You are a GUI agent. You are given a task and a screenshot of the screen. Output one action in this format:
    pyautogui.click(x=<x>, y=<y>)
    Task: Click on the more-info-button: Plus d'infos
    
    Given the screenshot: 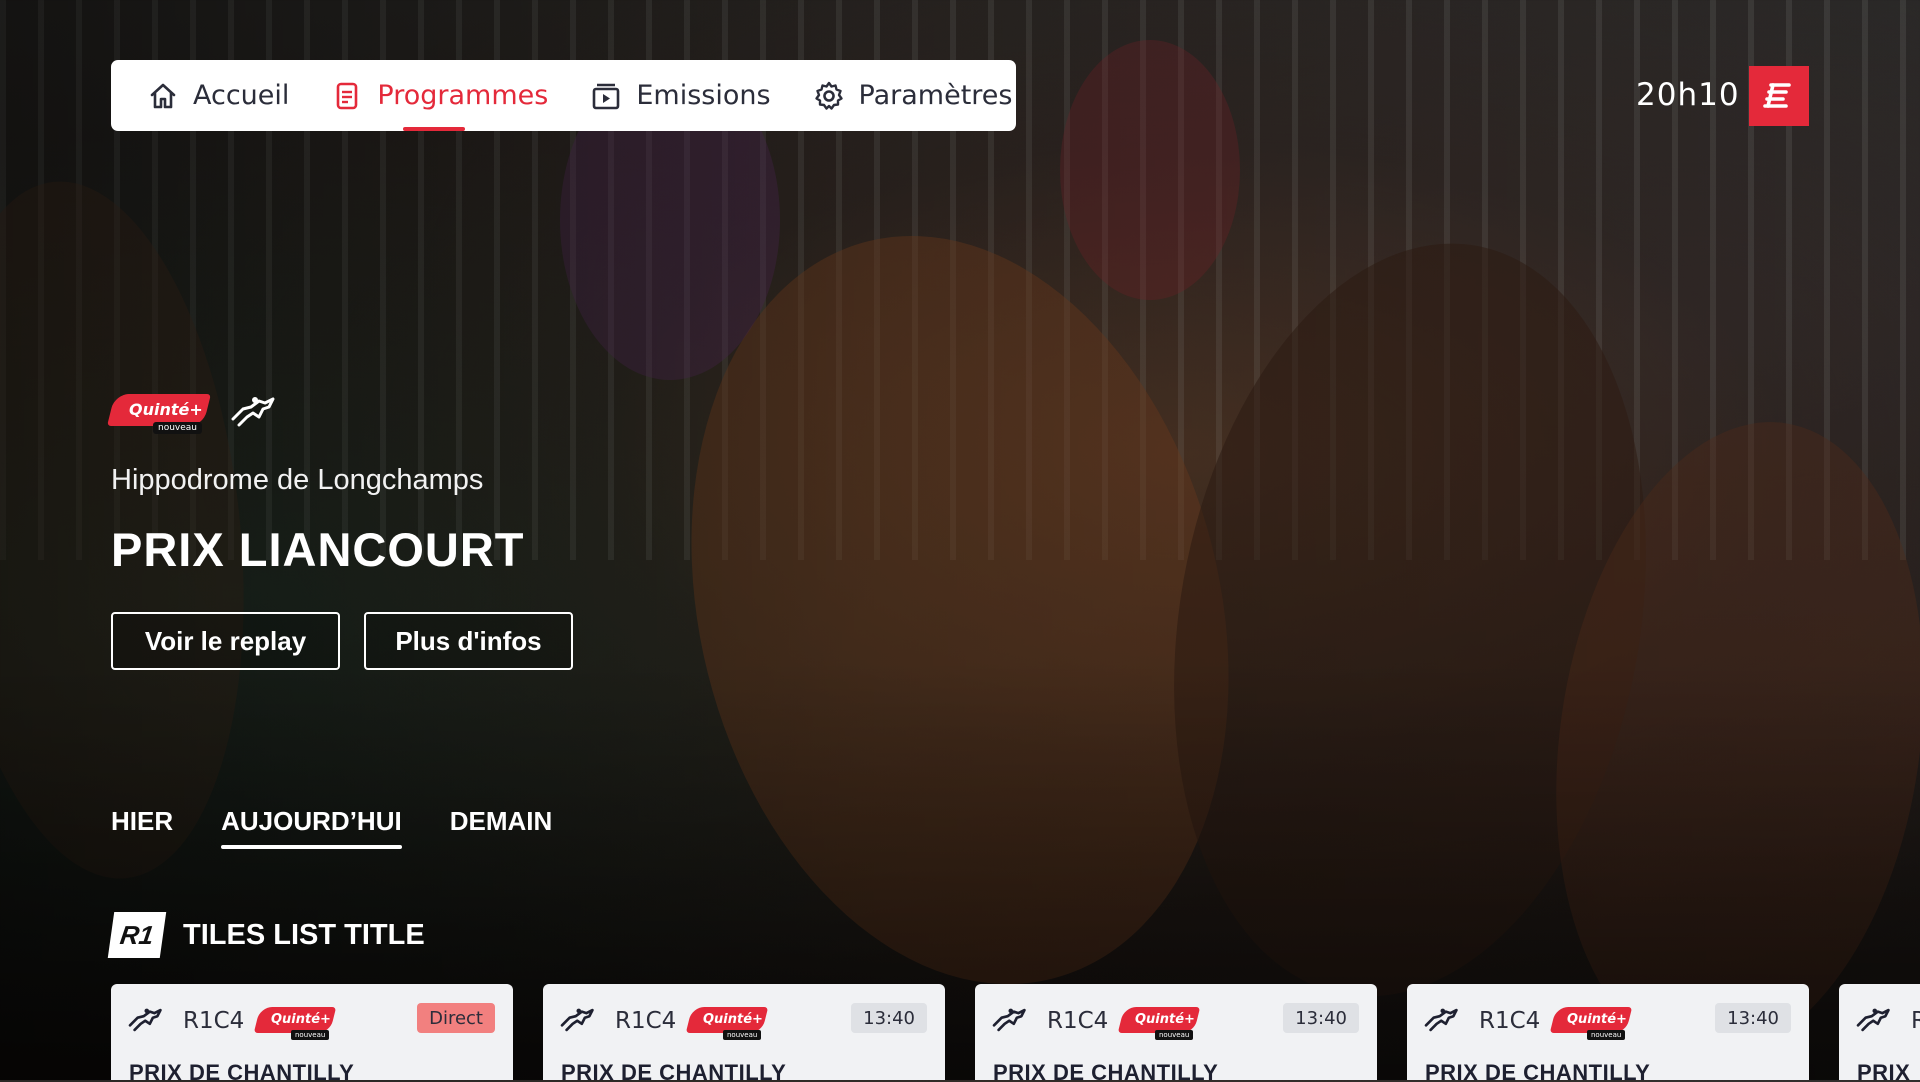 What is the action you would take?
    pyautogui.click(x=468, y=641)
    